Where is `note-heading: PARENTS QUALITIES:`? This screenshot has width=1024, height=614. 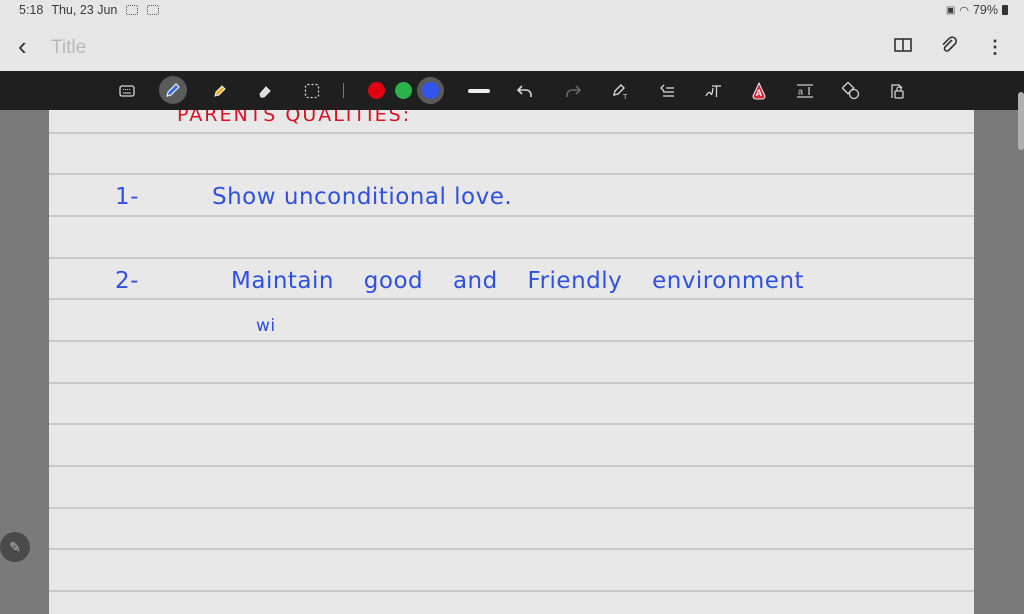 note-heading: PARENTS QUALITIES: is located at coordinates (294, 118).